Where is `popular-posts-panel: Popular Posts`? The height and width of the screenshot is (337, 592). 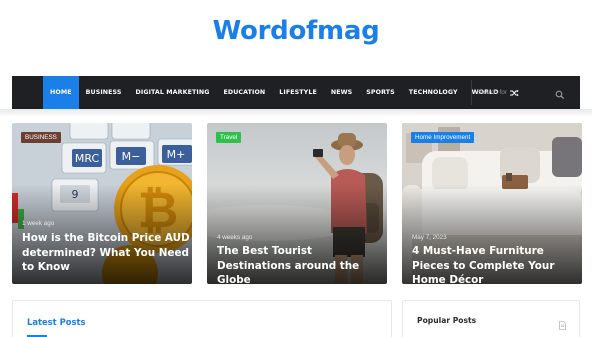
popular-posts-panel: Popular Posts is located at coordinates (491, 318).